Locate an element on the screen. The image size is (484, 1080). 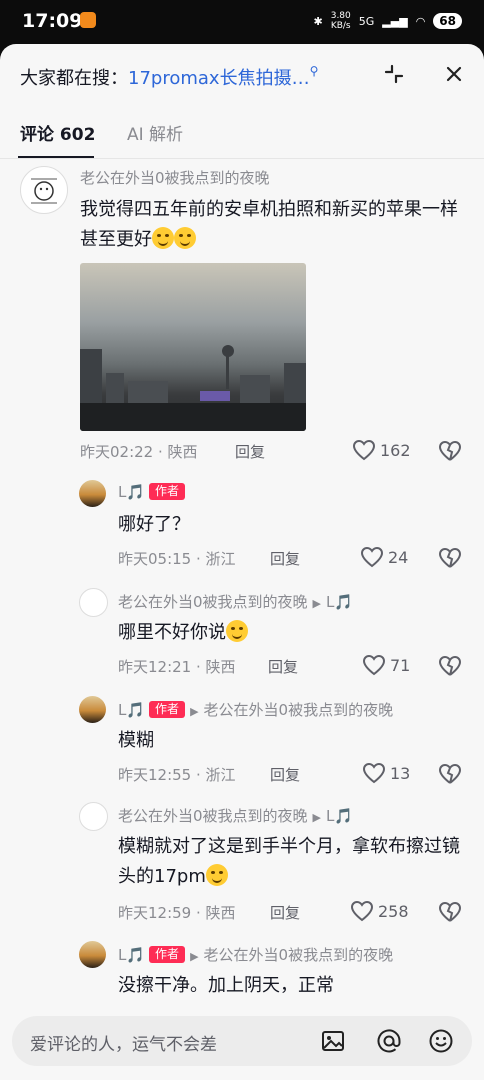
image-button is located at coordinates (333, 1041).